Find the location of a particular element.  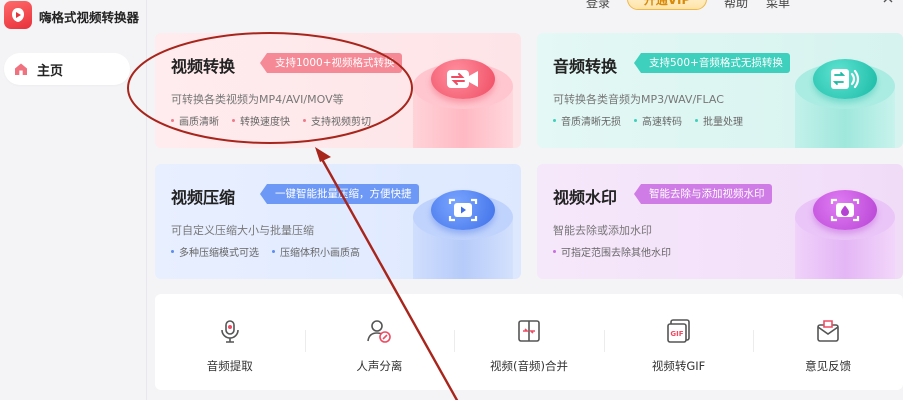

vip-button: 开通VIP is located at coordinates (667, 5).